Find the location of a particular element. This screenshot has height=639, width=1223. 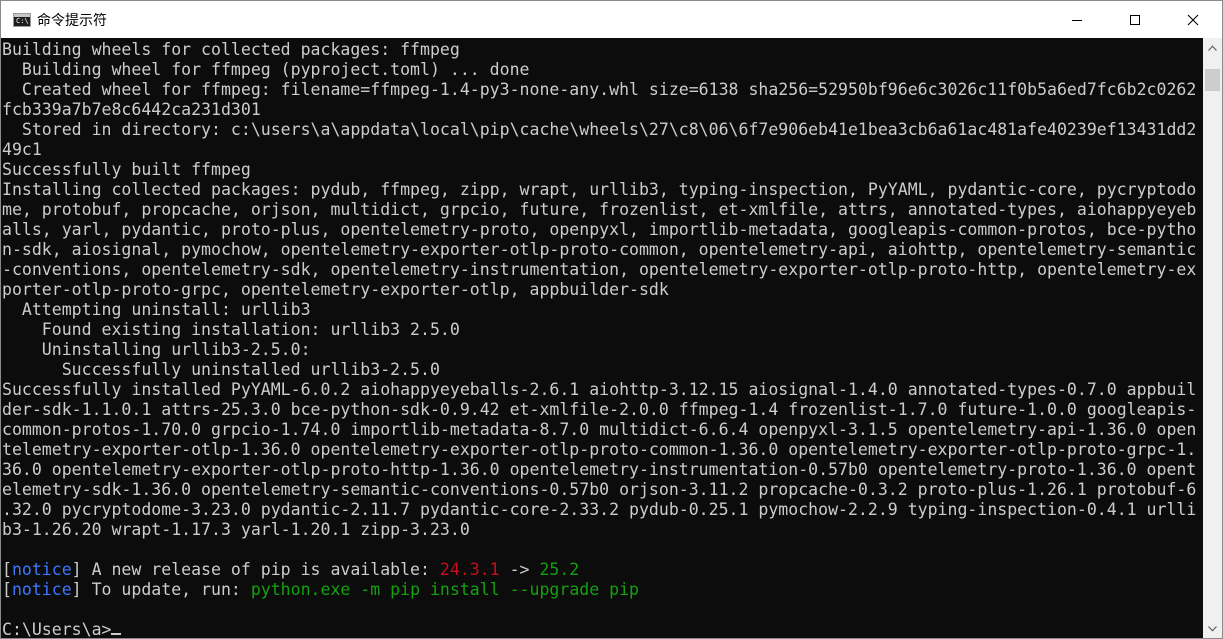

console-text: Attempting uninstall: urllib3 is located at coordinates (156, 309).